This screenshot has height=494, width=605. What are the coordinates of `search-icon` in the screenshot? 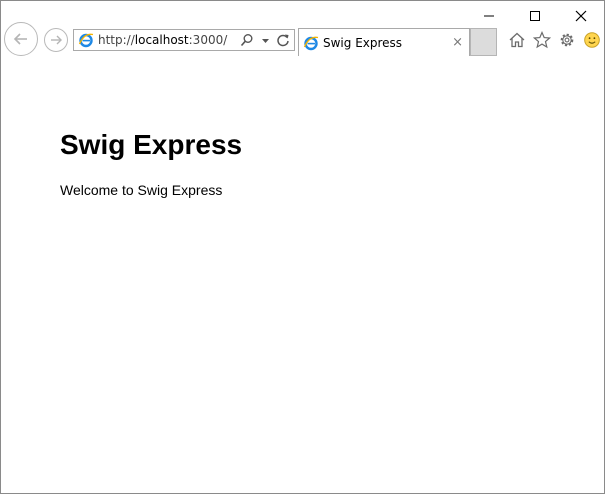 It's located at (246, 40).